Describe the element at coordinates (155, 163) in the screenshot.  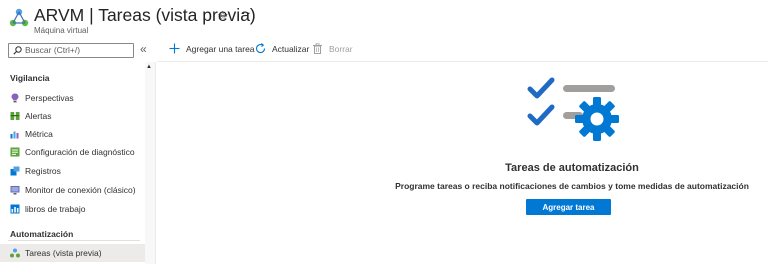
I see `sidebar-border` at that location.